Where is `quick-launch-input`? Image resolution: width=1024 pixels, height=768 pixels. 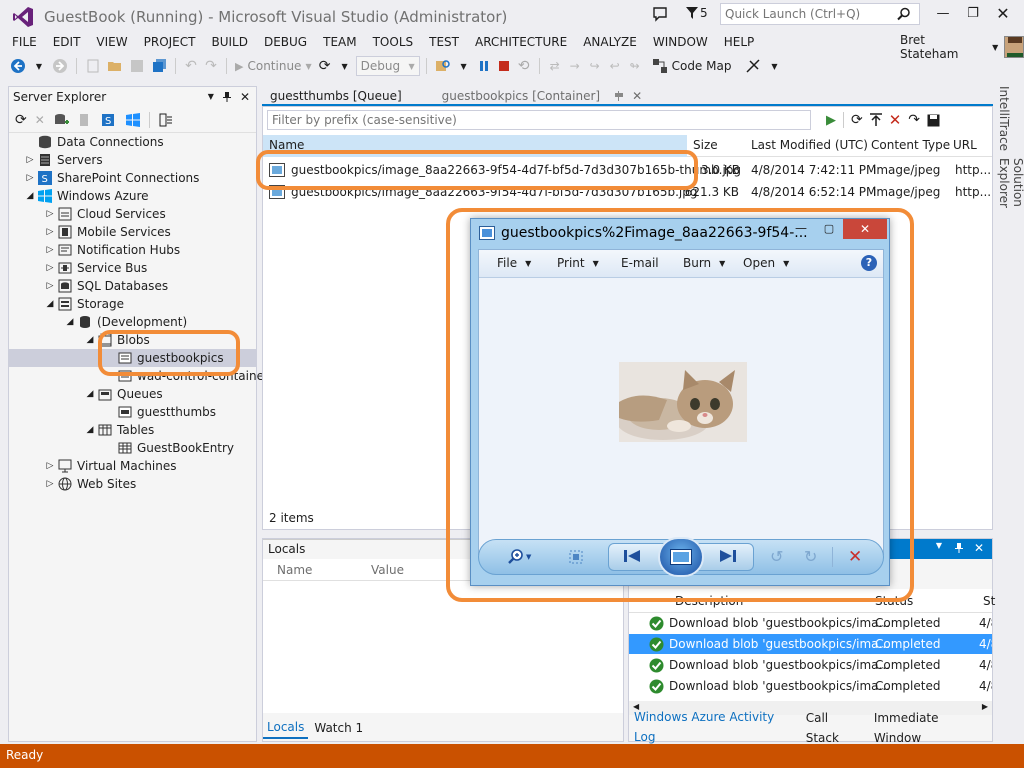 quick-launch-input is located at coordinates (809, 14).